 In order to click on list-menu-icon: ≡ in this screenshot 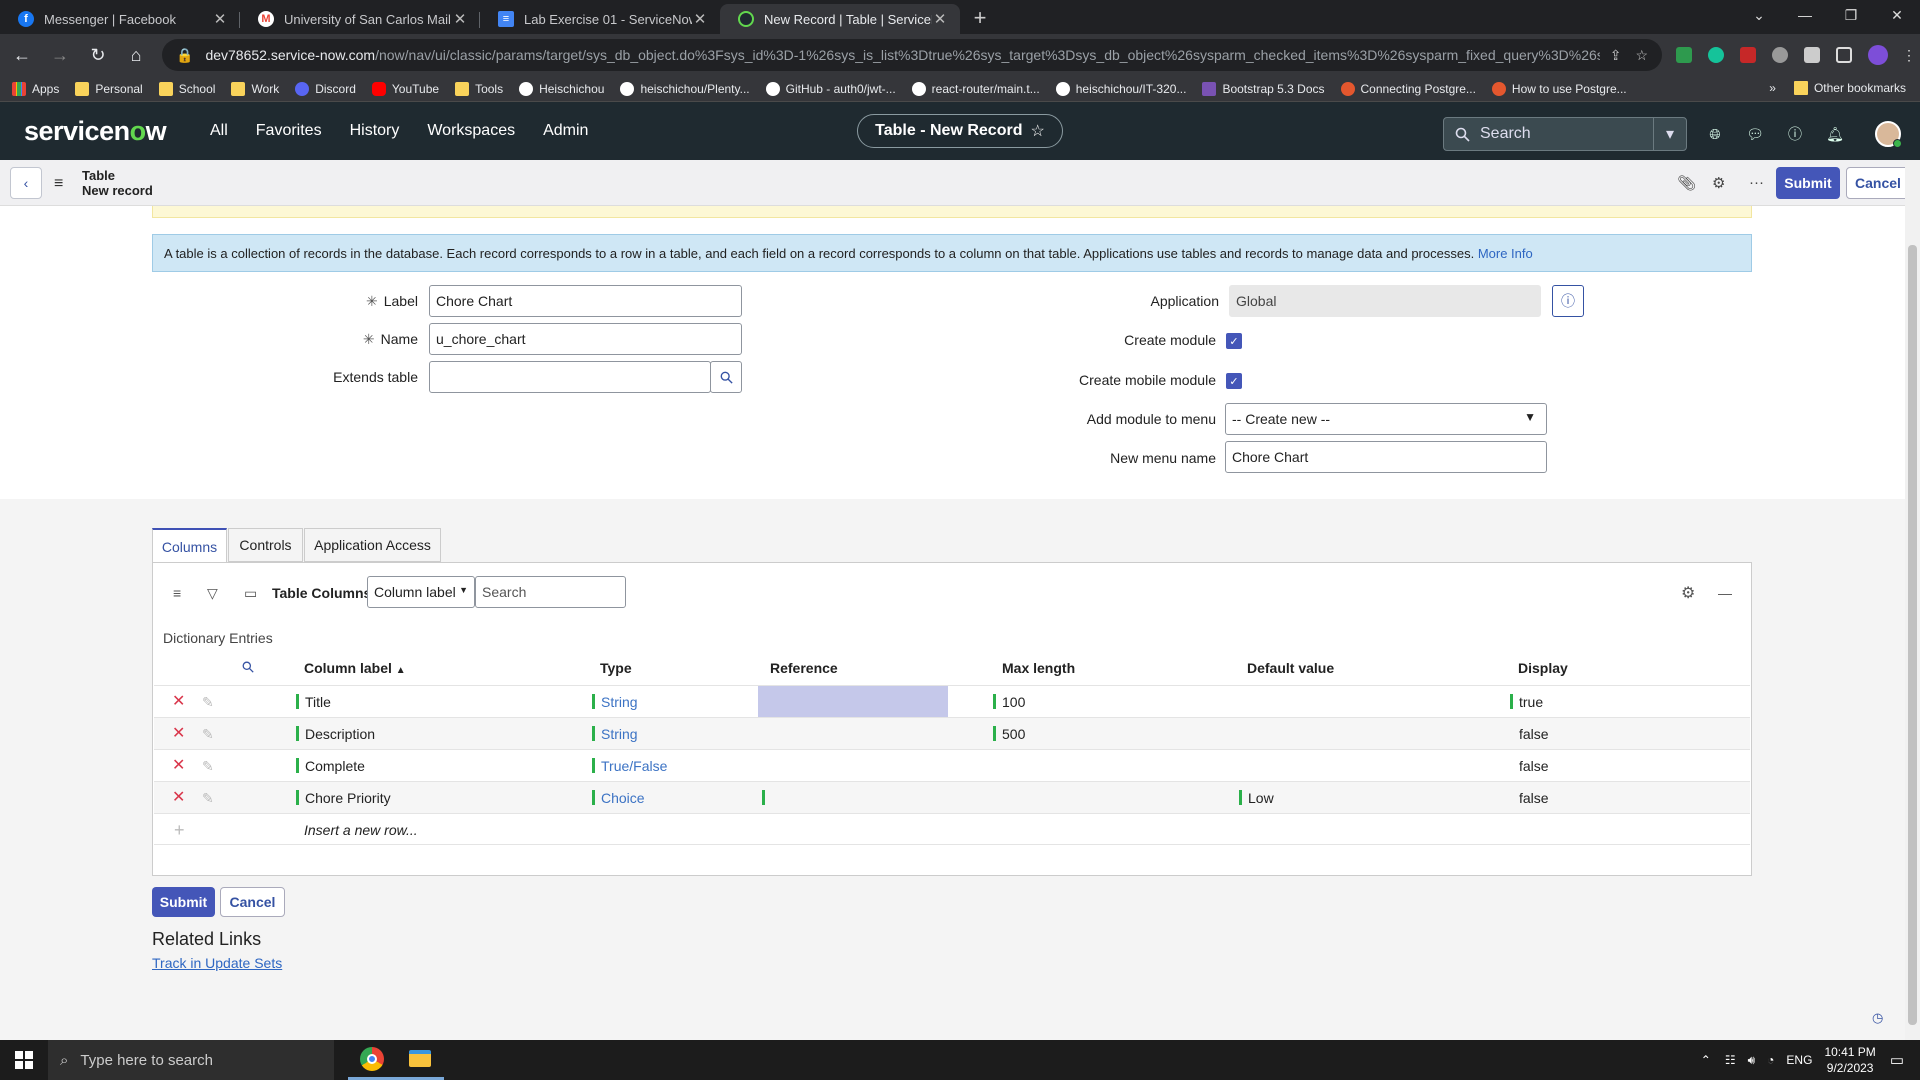, I will do `click(177, 593)`.